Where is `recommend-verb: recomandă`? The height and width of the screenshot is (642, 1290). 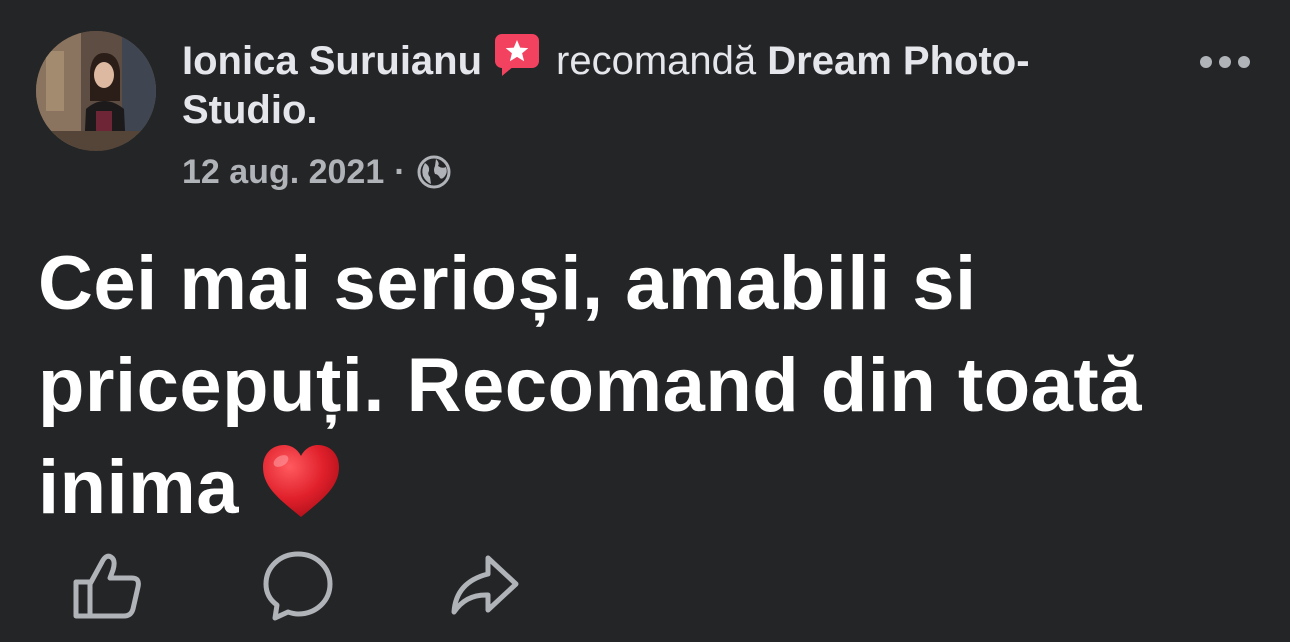
recommend-verb: recomandă is located at coordinates (656, 61).